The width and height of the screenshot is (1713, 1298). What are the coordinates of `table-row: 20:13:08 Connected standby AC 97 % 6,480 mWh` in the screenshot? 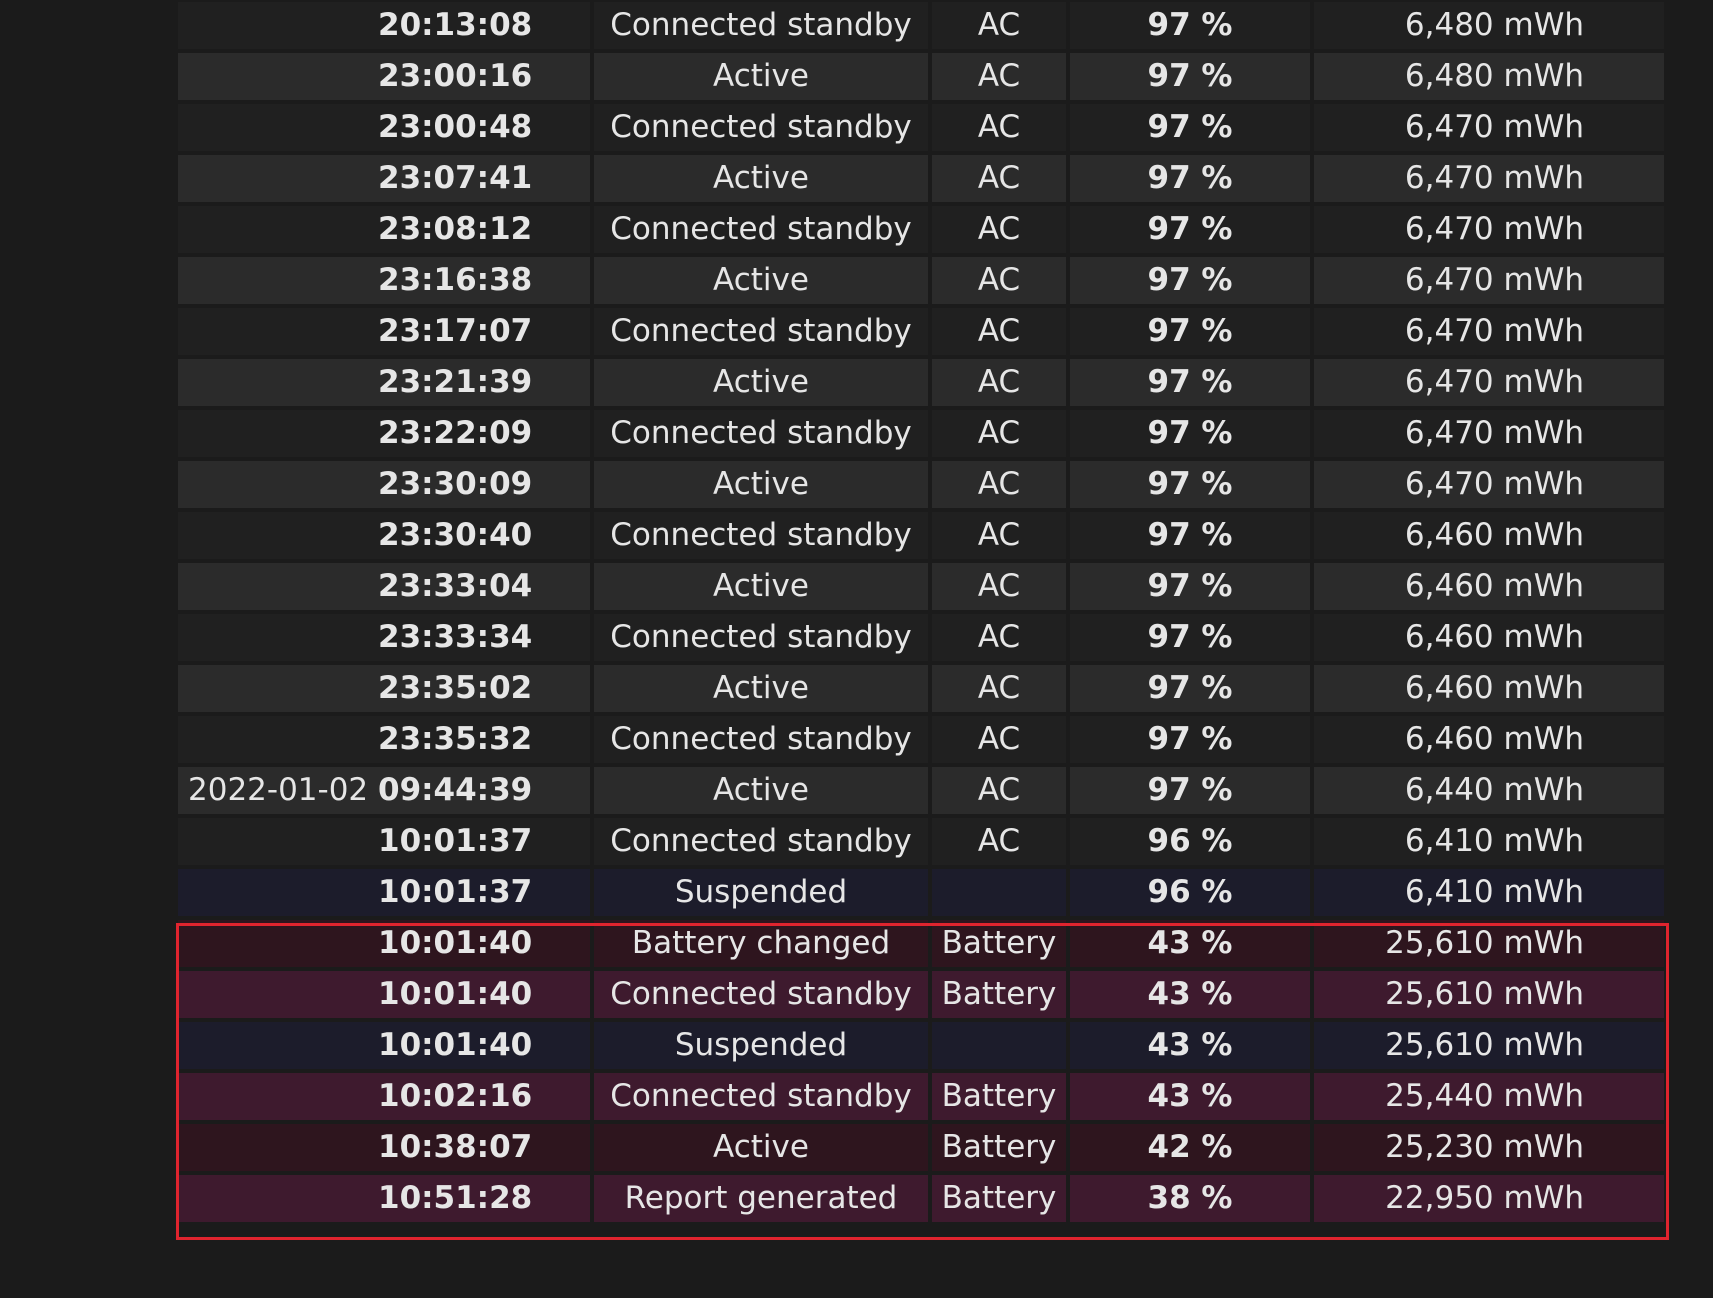 It's located at (921, 25).